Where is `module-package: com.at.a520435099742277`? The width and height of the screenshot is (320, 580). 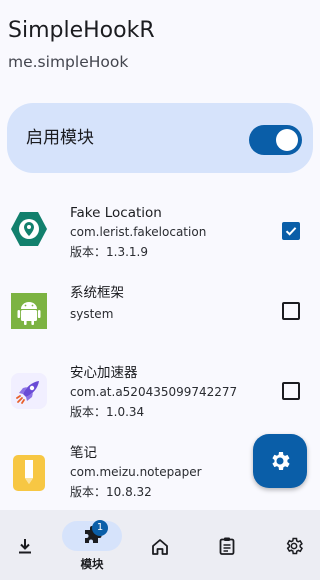
module-package: com.at.a520435099742277 is located at coordinates (154, 392).